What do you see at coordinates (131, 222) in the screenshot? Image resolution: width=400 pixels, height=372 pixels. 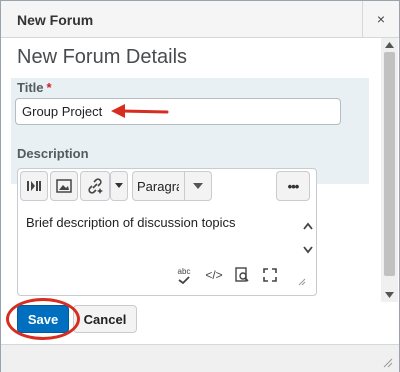 I see `description-text: Brief description of discussion topics` at bounding box center [131, 222].